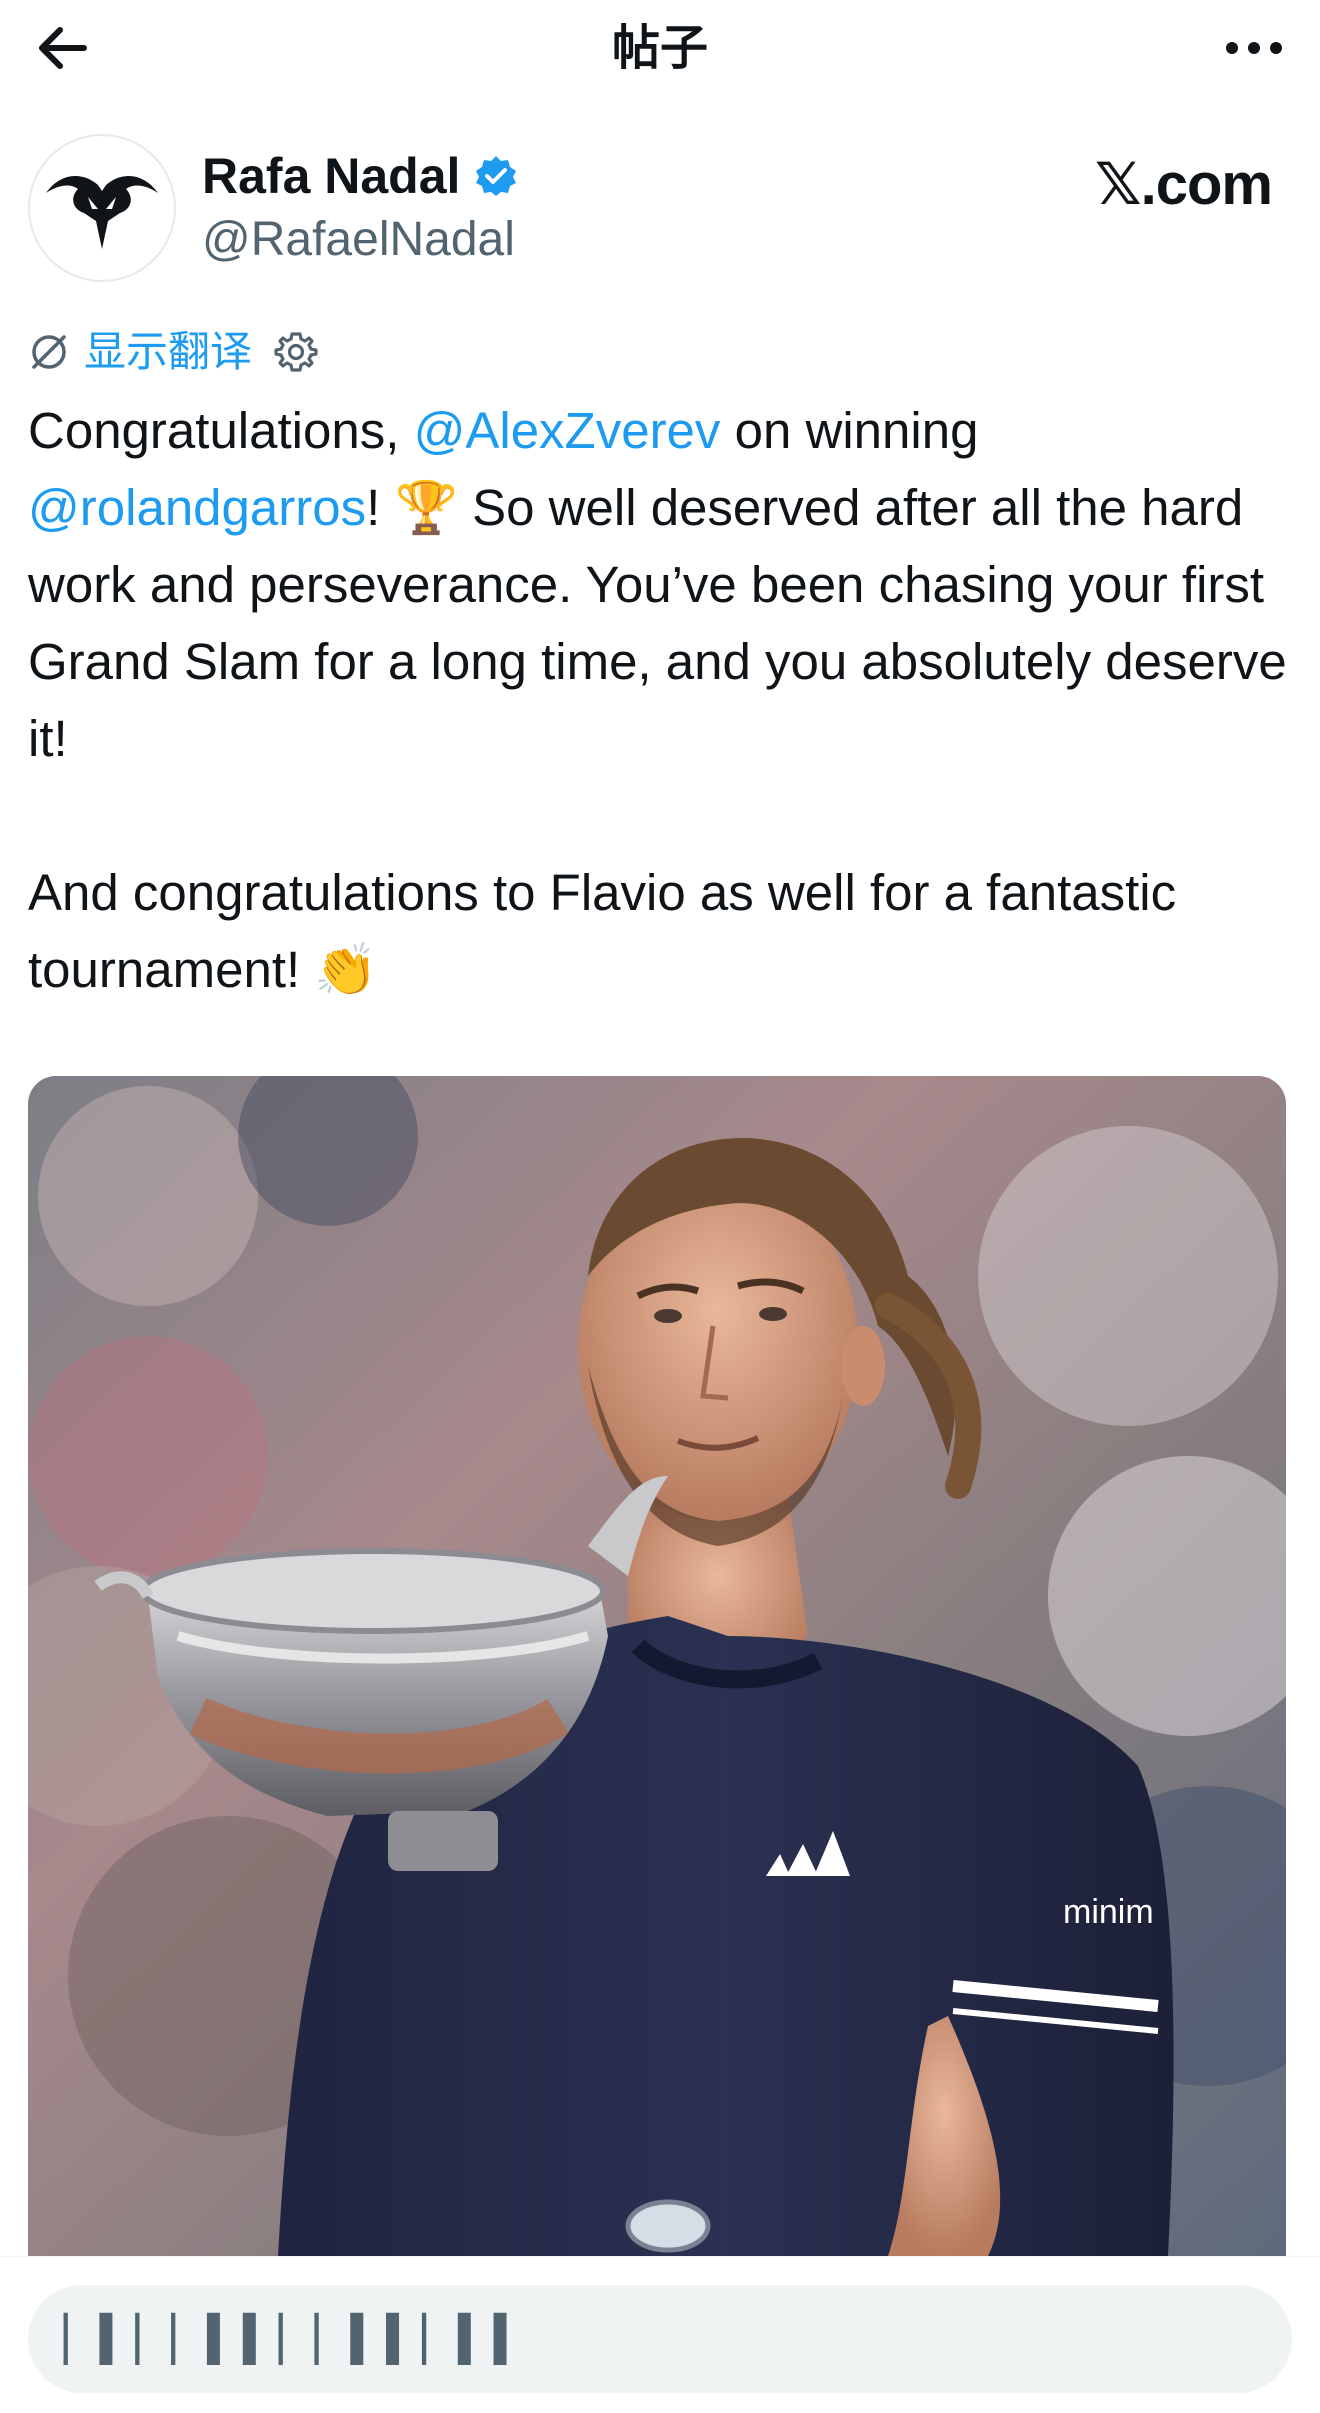  What do you see at coordinates (849, 430) in the screenshot?
I see `tweet-text-segment: on winning` at bounding box center [849, 430].